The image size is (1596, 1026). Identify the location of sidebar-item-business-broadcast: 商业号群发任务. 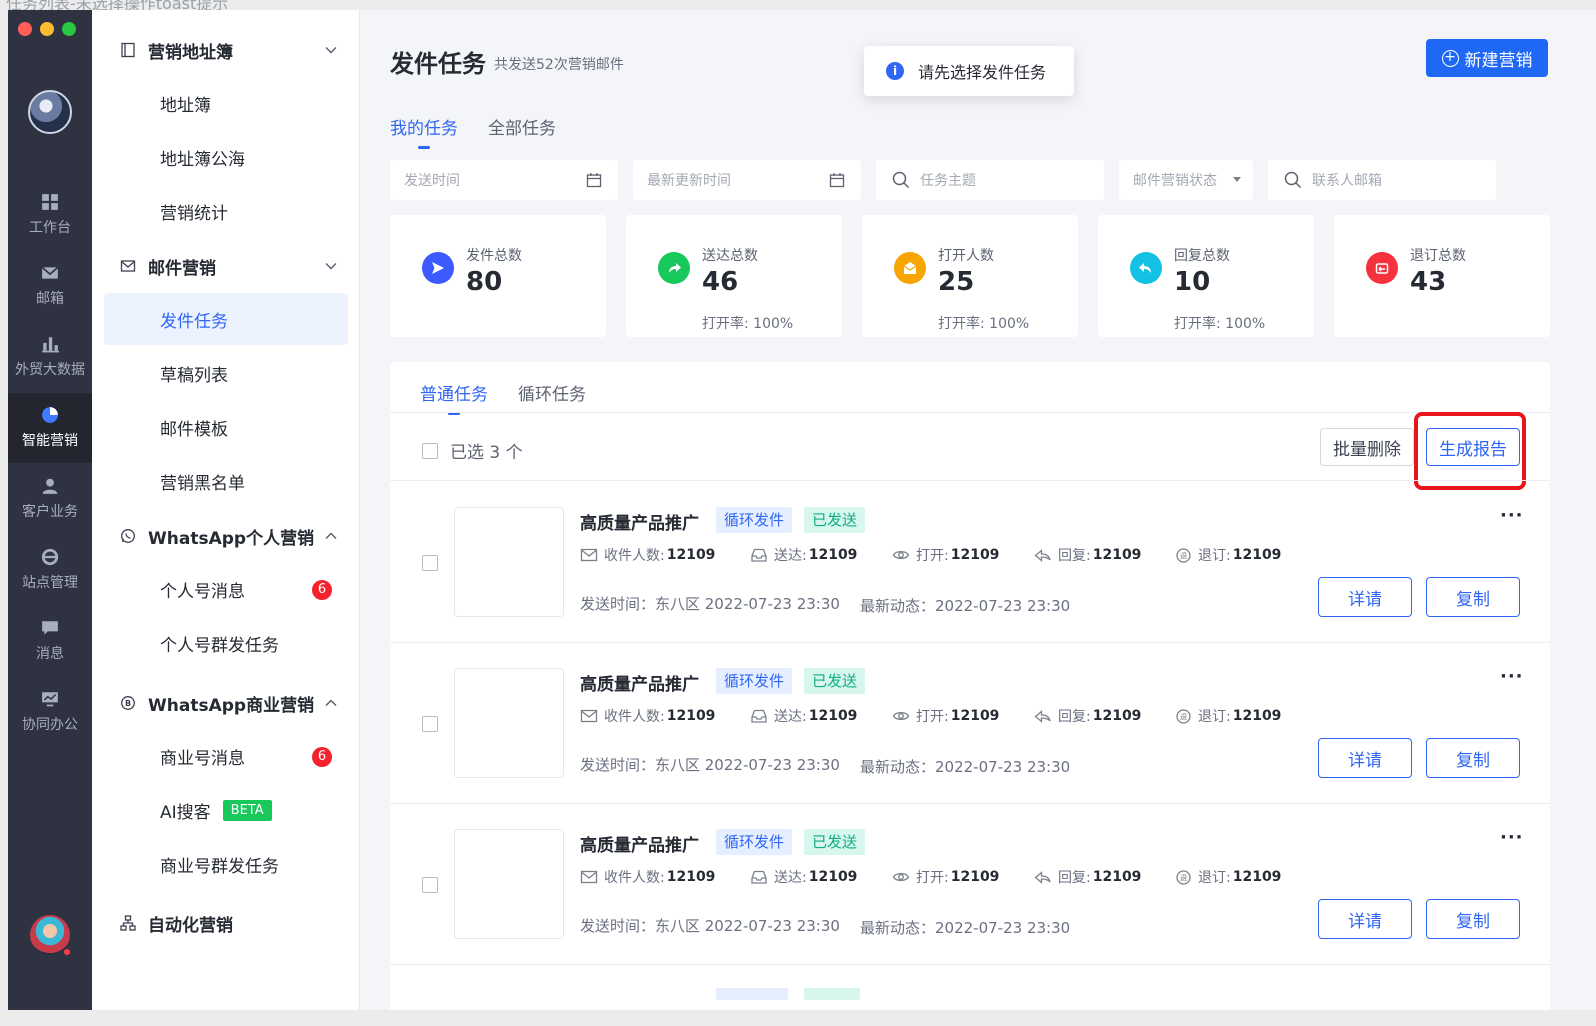
(226, 864).